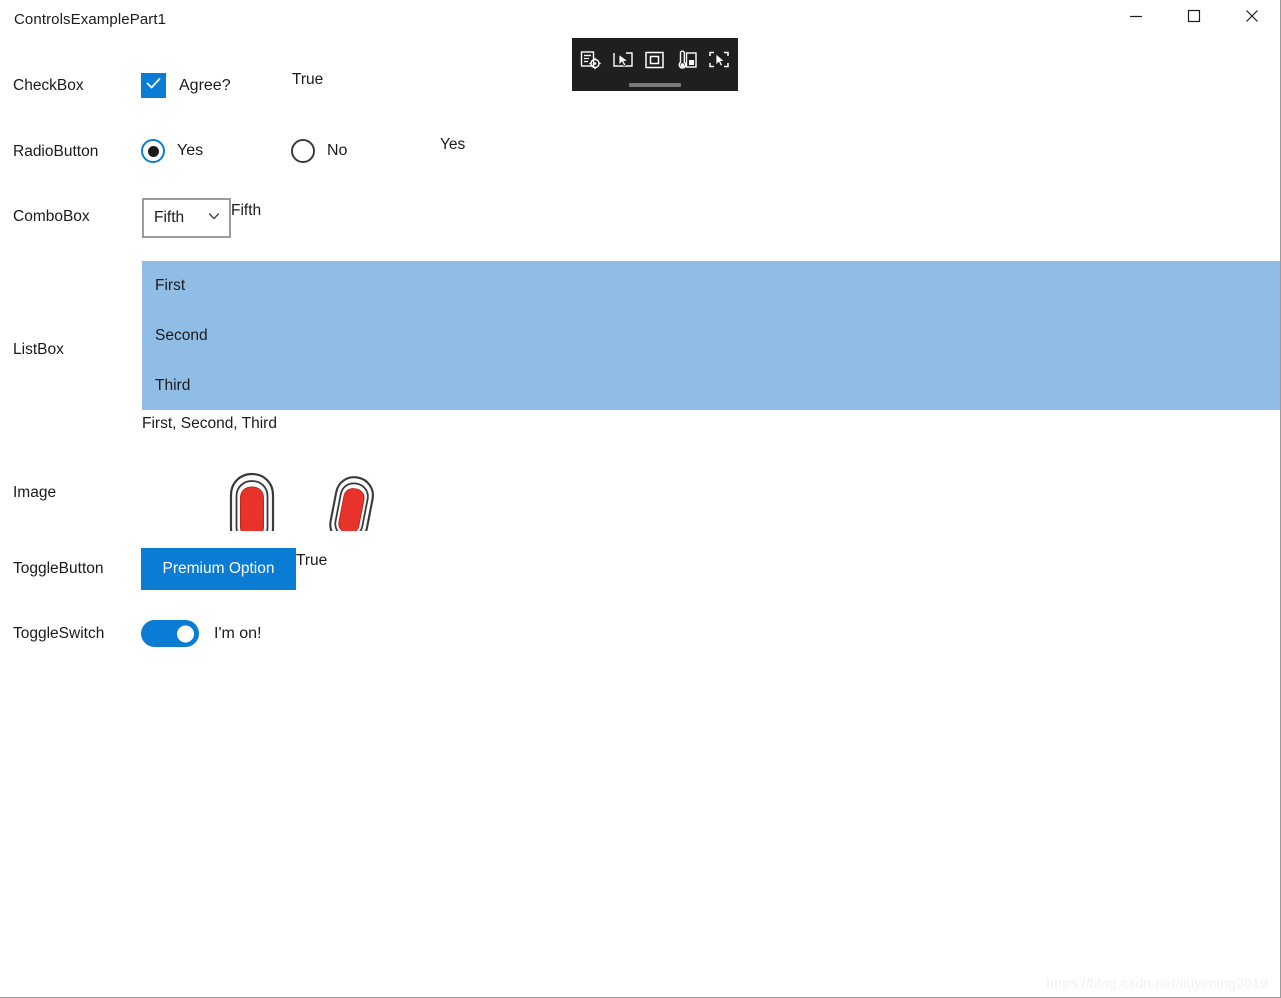  I want to click on combobox-row-label: ComboBox, so click(51, 216).